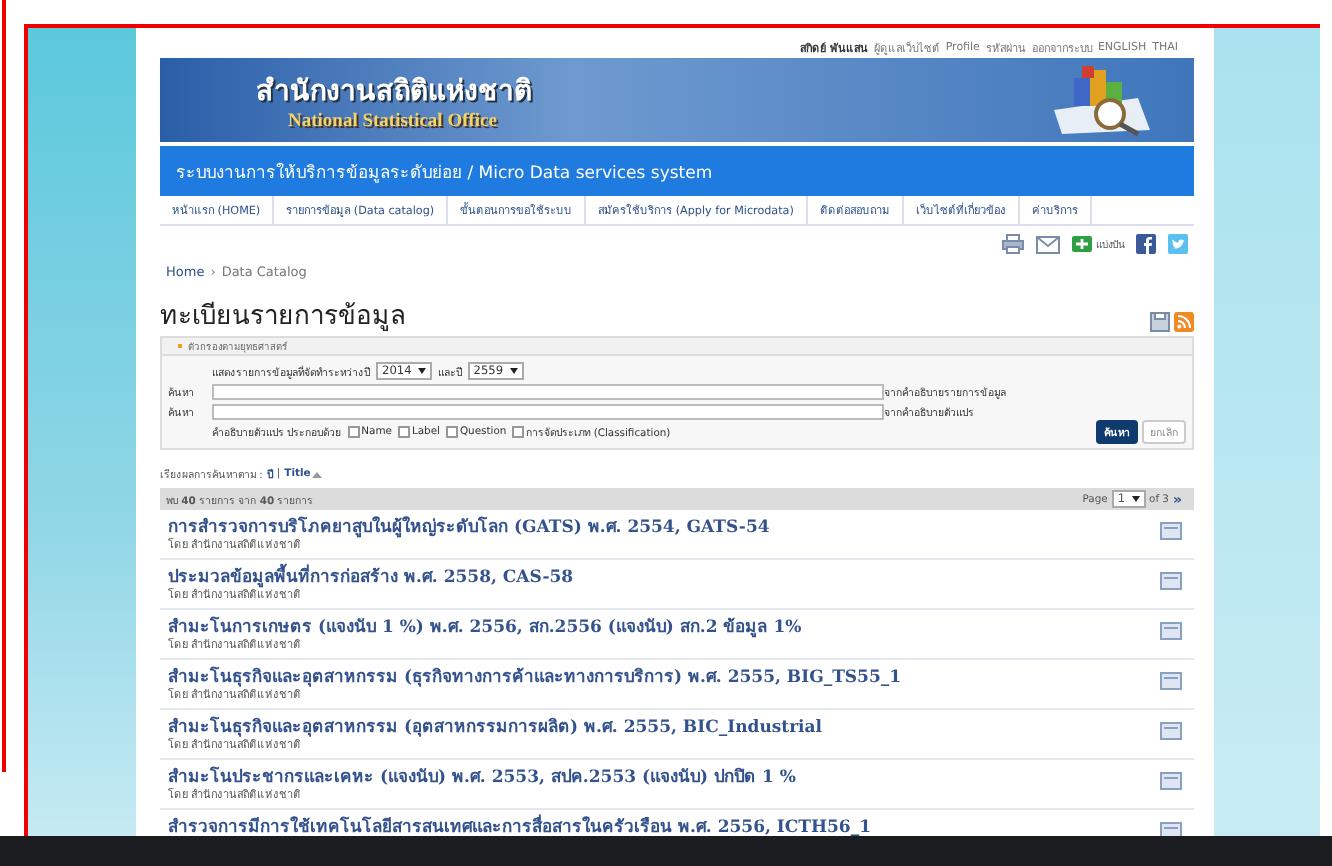  Describe the element at coordinates (482, 779) in the screenshot. I see `dataset-title-link: สำมะโนประชากรและเคหะ (แจงนับ) พ.ศ. 2553, สปค.2553 (แจงนับ) ปกปิด 1 %` at that location.